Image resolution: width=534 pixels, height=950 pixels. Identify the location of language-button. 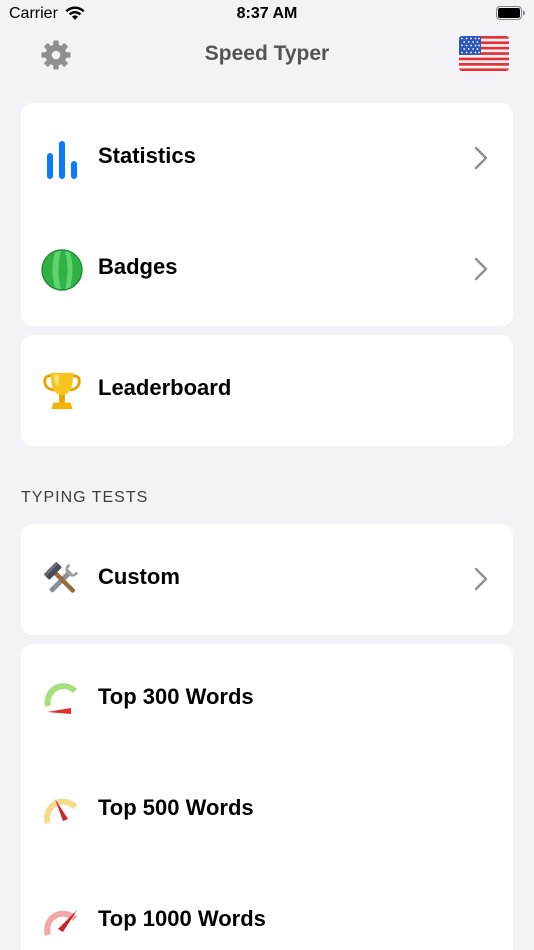
(484, 53).